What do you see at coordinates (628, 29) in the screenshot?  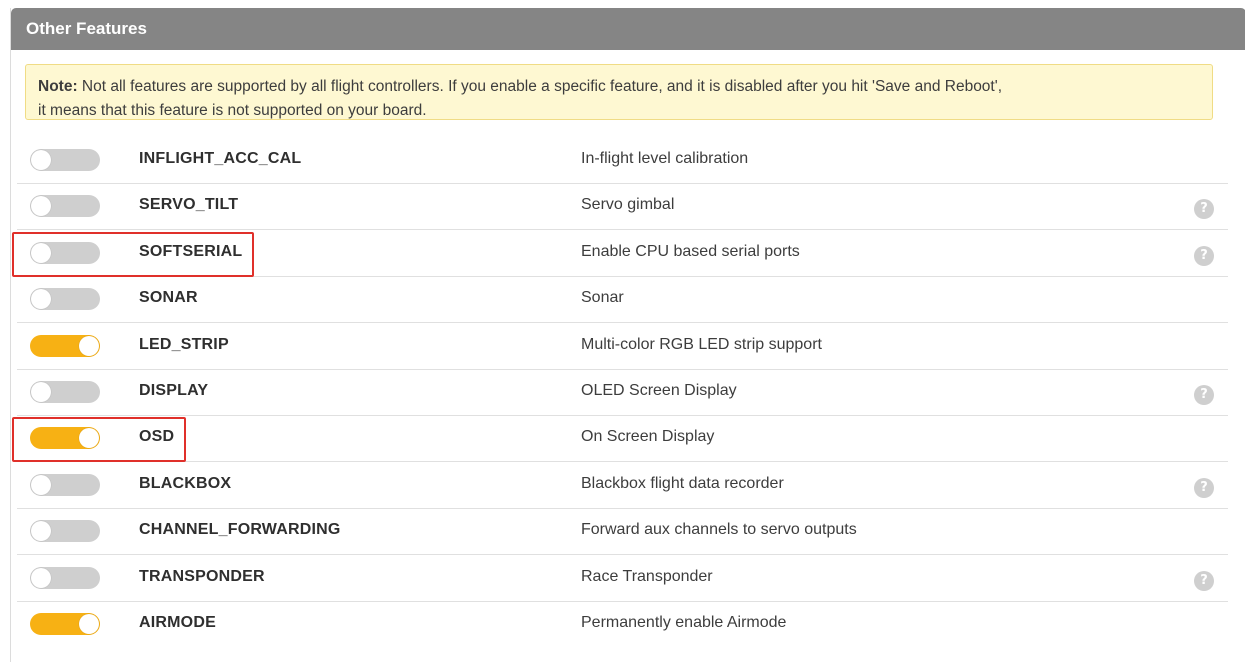 I see `panel-header: Other Features` at bounding box center [628, 29].